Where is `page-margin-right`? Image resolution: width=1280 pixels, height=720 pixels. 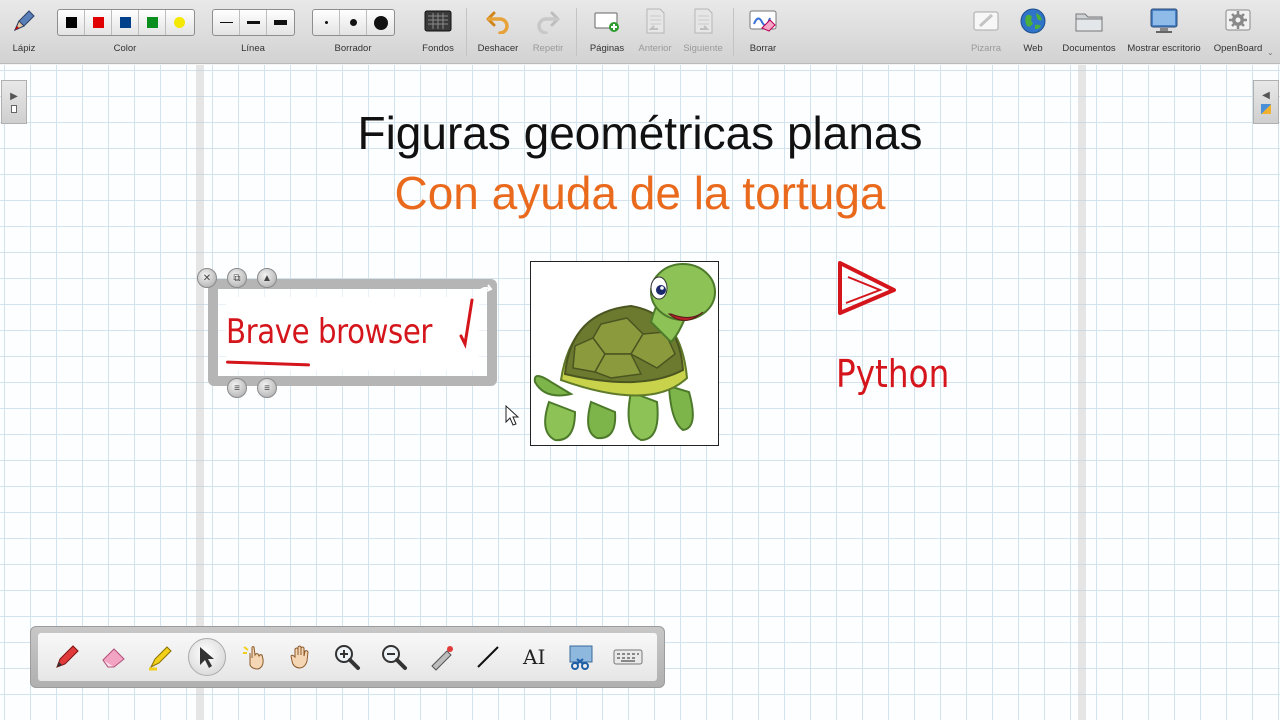 page-margin-right is located at coordinates (1082, 392).